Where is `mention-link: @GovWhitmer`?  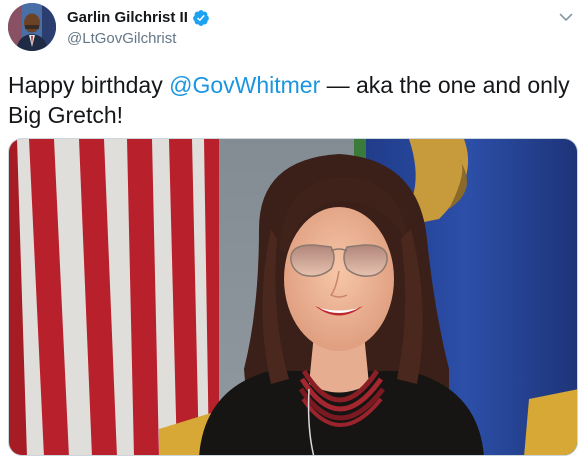
mention-link: @GovWhitmer is located at coordinates (244, 85).